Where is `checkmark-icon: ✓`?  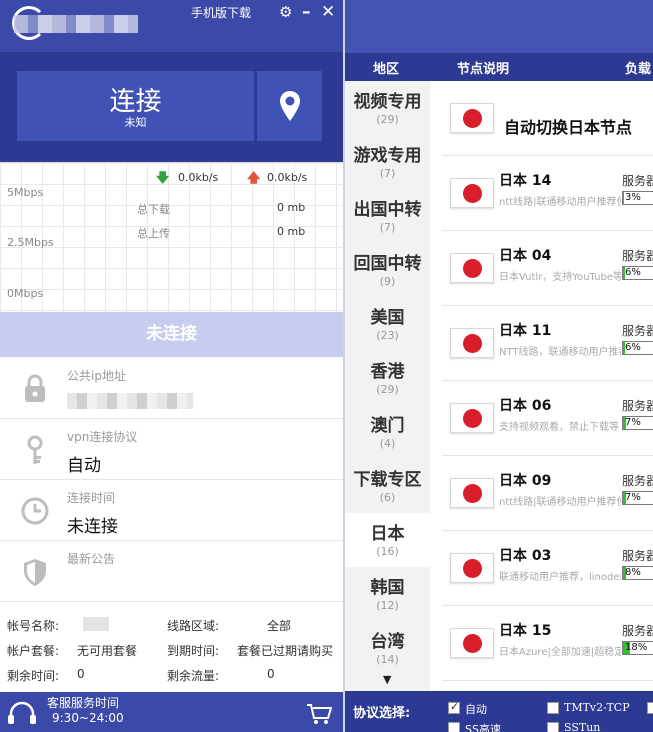
checkmark-icon: ✓ is located at coordinates (455, 706).